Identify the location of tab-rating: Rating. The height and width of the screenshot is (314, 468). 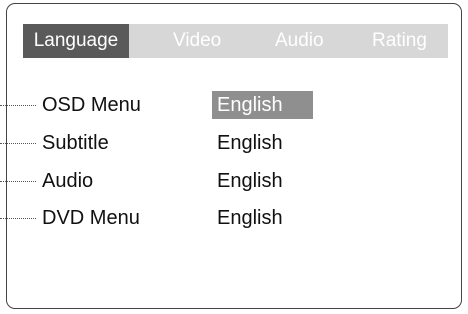
(399, 41).